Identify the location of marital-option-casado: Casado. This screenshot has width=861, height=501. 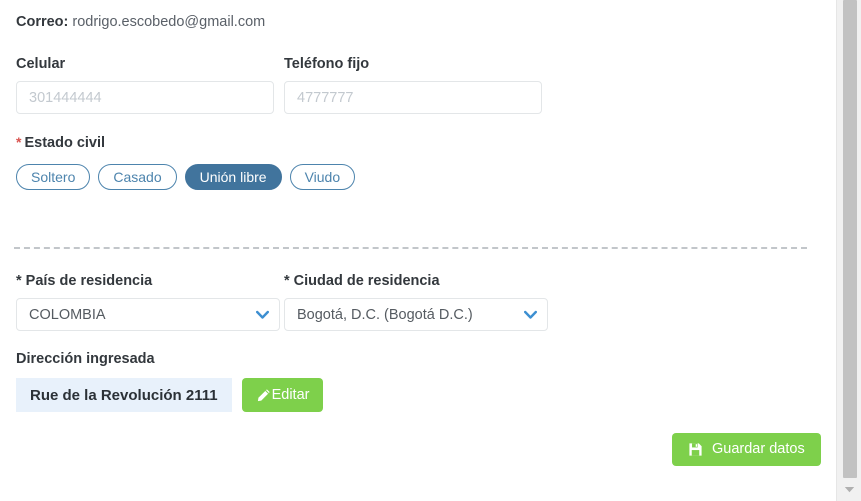
(137, 177).